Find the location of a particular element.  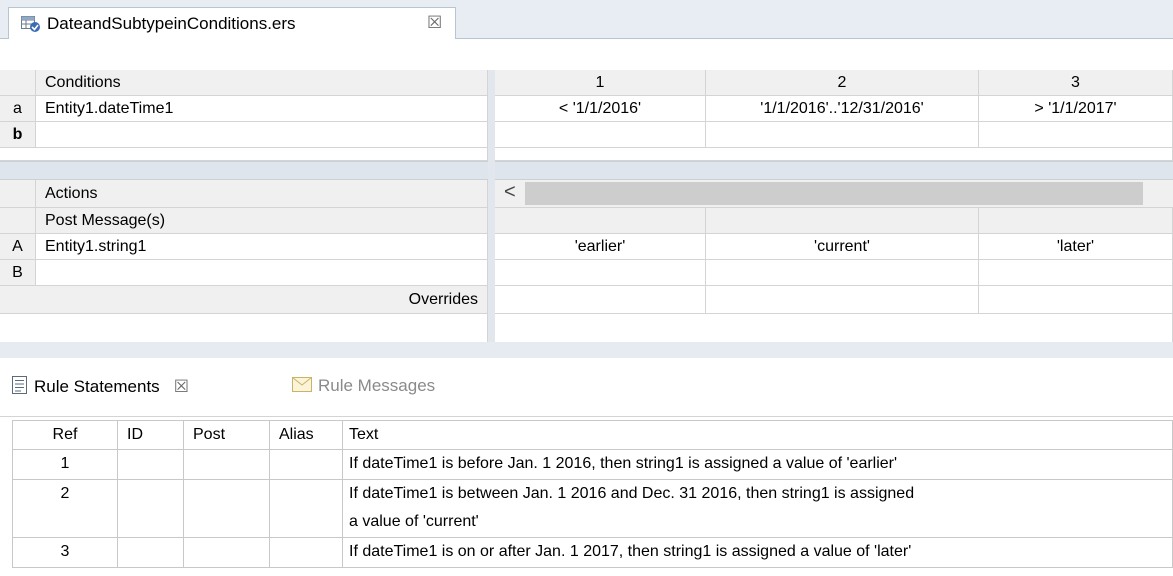

envelope-icon is located at coordinates (302, 386).